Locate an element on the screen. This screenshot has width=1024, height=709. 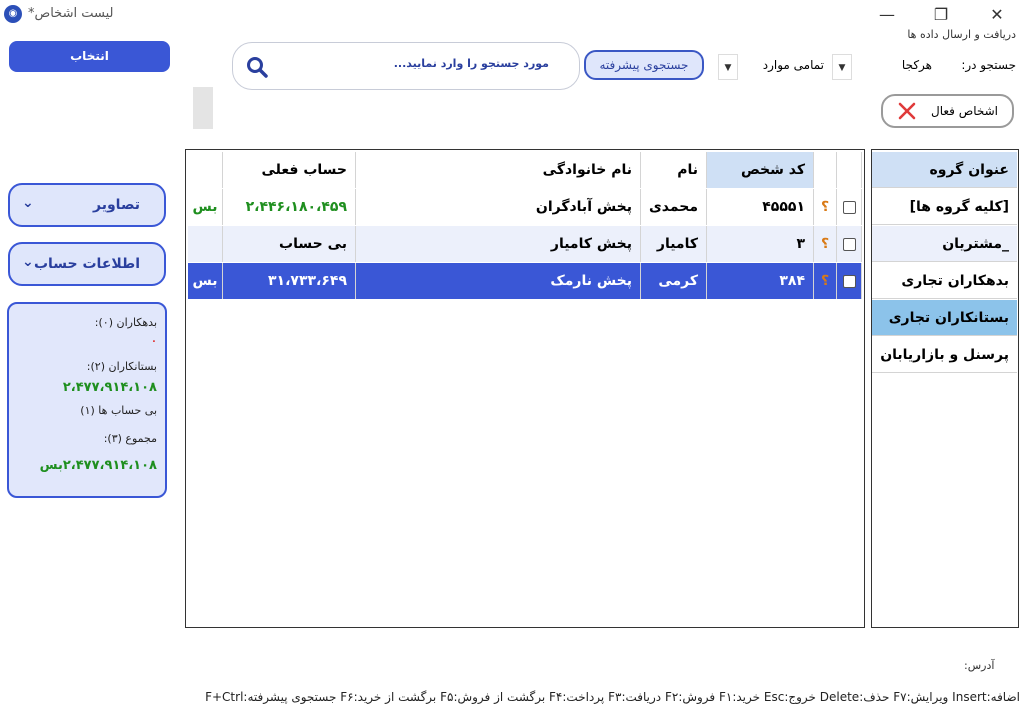
total-label: مجموع (۳): is located at coordinates (130, 438).